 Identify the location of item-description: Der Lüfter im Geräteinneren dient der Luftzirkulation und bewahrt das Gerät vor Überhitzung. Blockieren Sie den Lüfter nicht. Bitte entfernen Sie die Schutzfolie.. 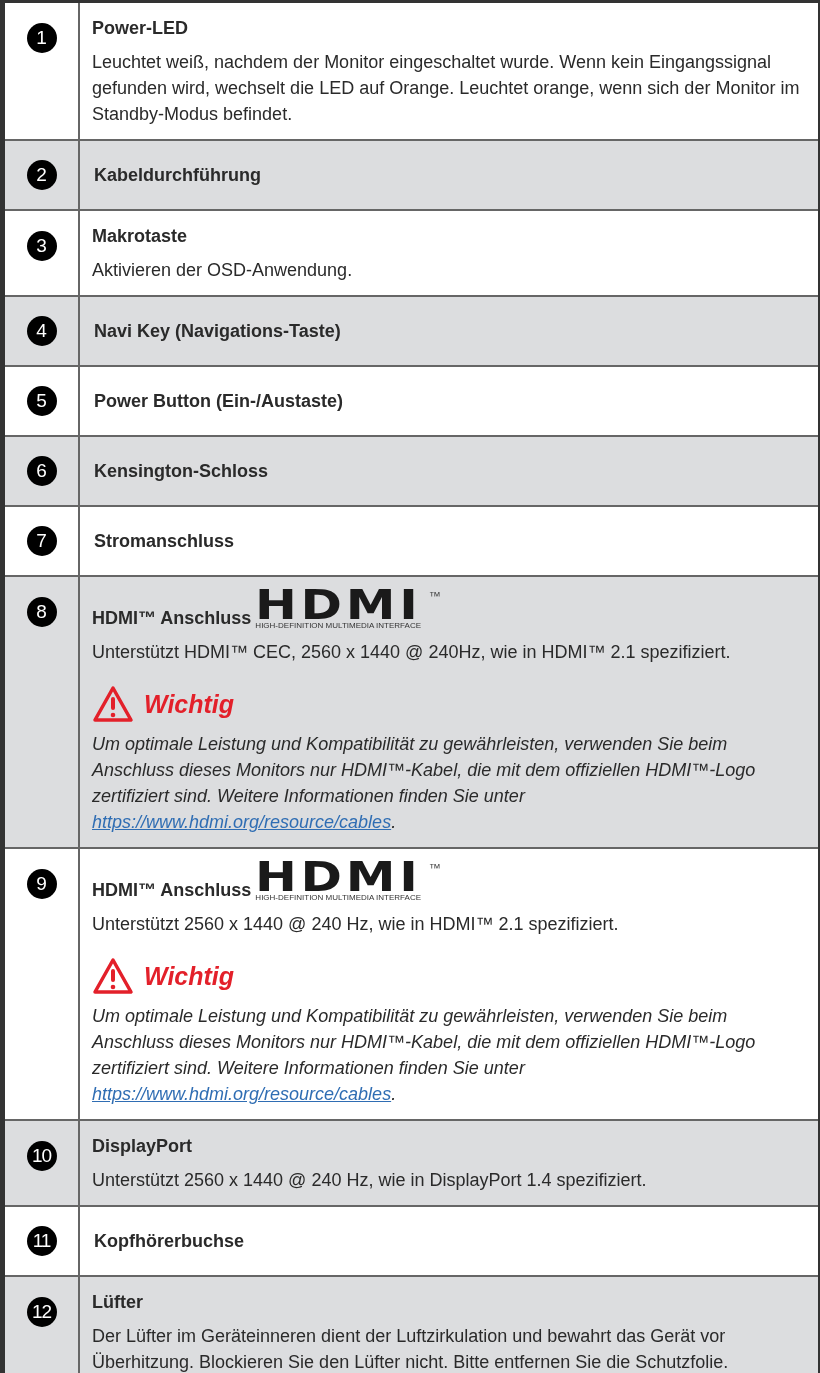
(411, 1349).